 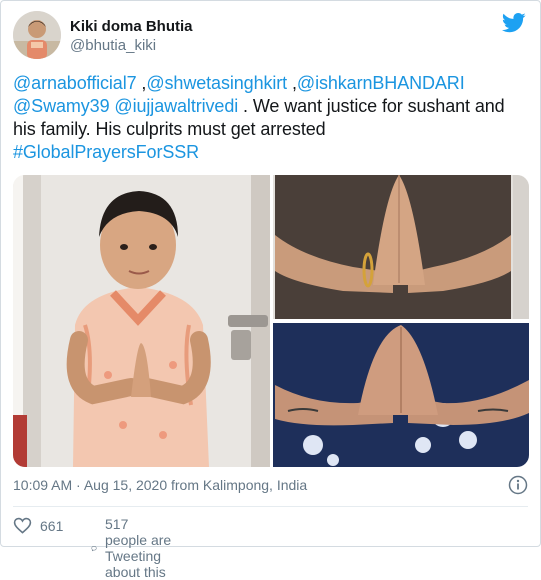 I want to click on twitter-bird-icon, so click(x=514, y=23).